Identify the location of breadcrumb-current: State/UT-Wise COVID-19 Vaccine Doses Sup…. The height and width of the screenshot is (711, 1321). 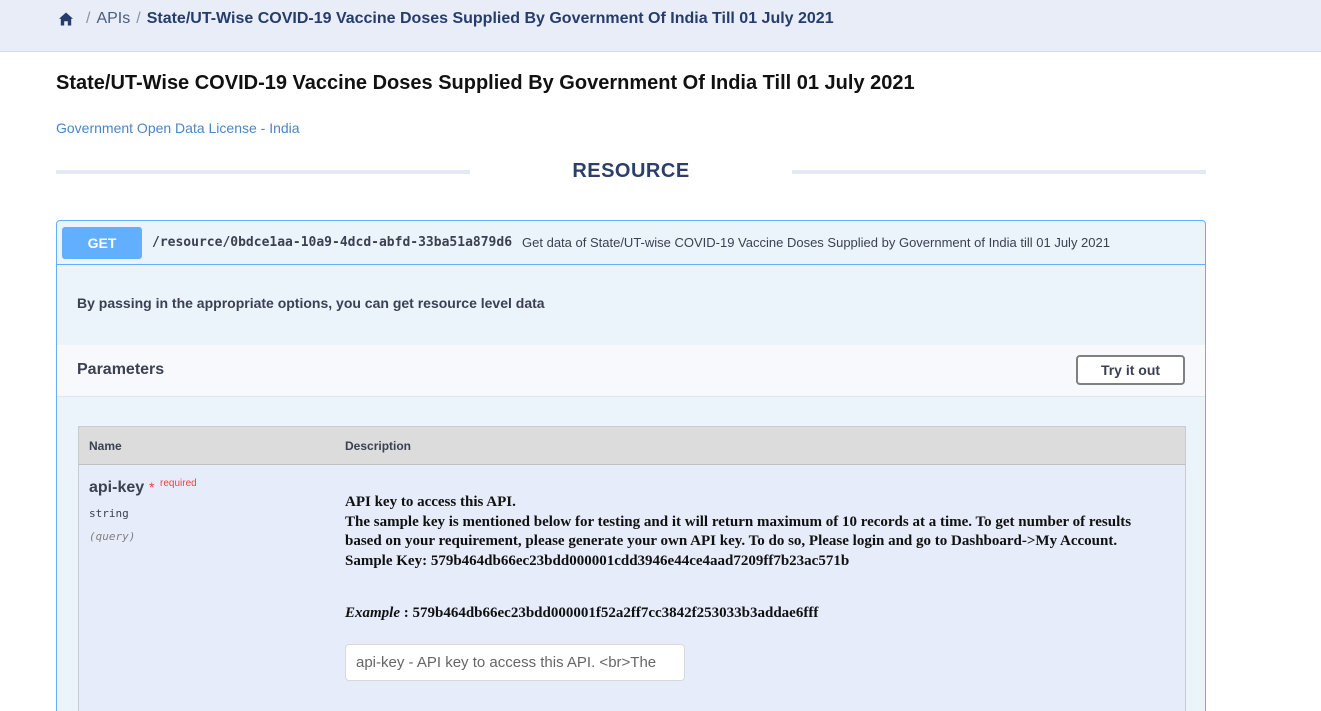
(490, 18).